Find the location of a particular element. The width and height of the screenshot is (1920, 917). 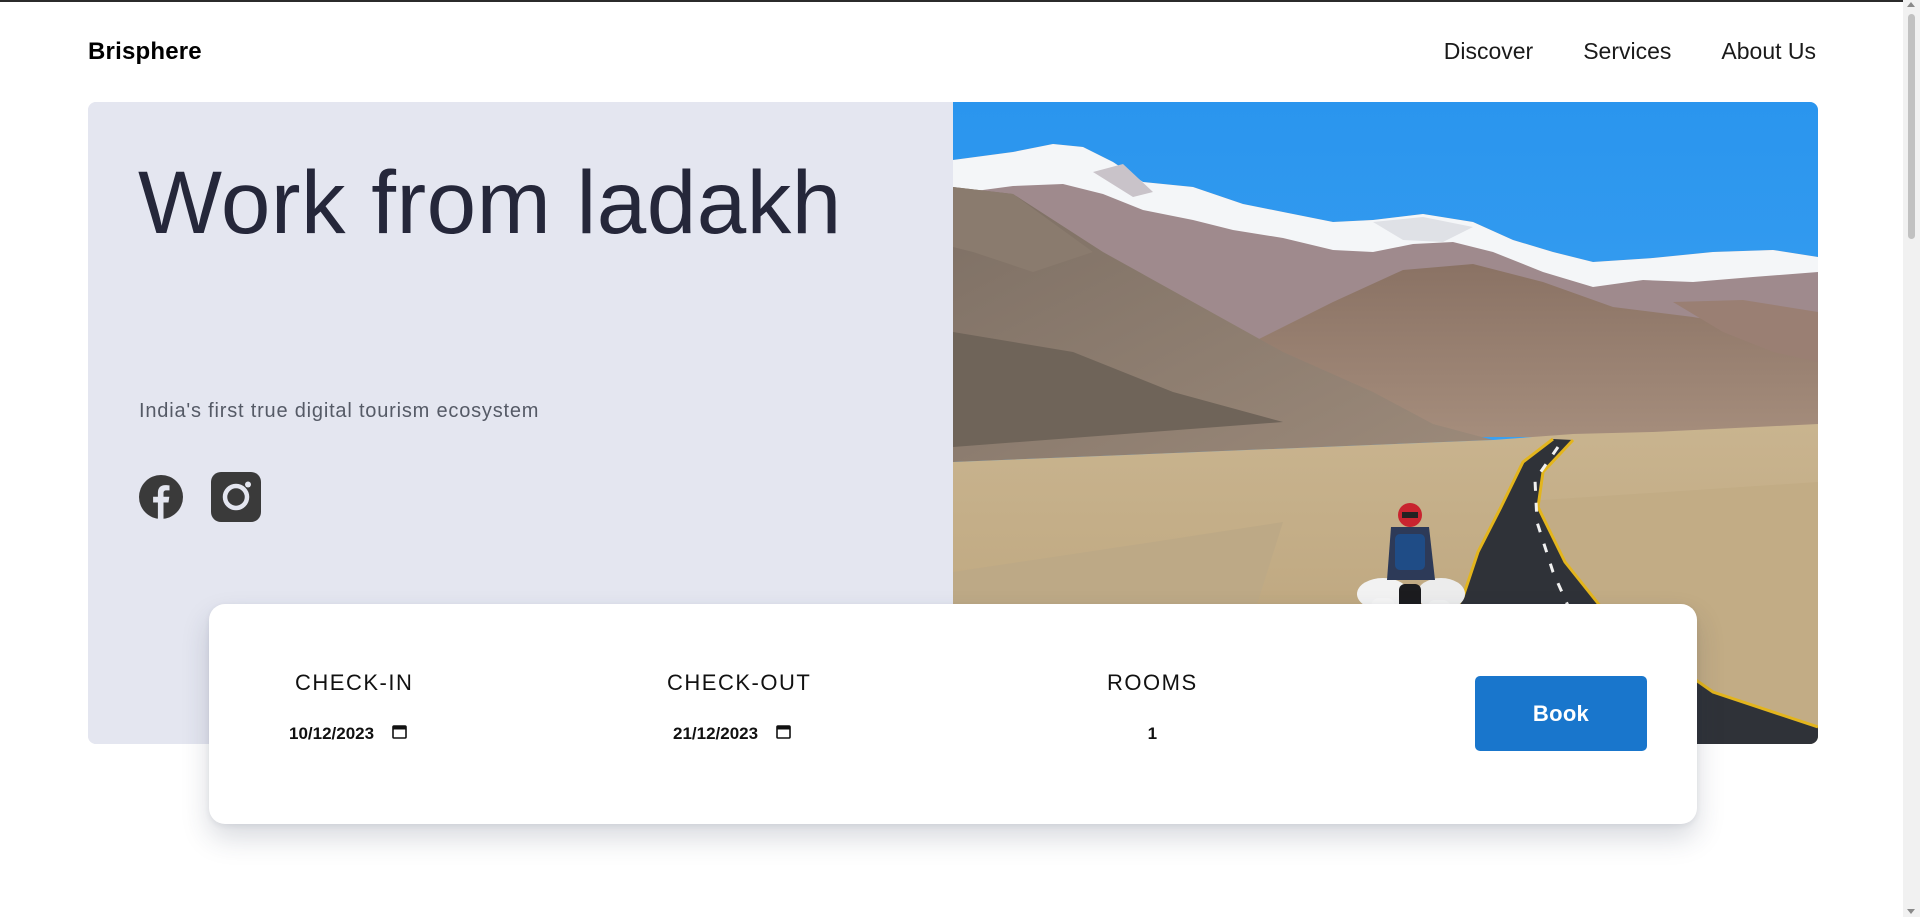

brand-logo-text: Brisphere is located at coordinates (145, 52).